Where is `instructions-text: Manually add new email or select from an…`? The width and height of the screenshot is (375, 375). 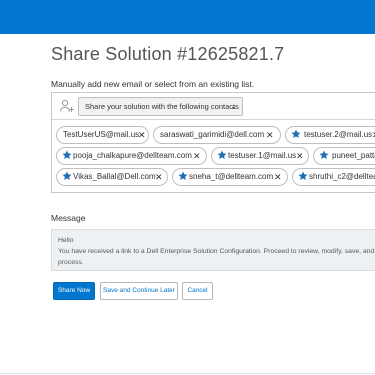
instructions-text: Manually add new email or select from an… is located at coordinates (153, 84).